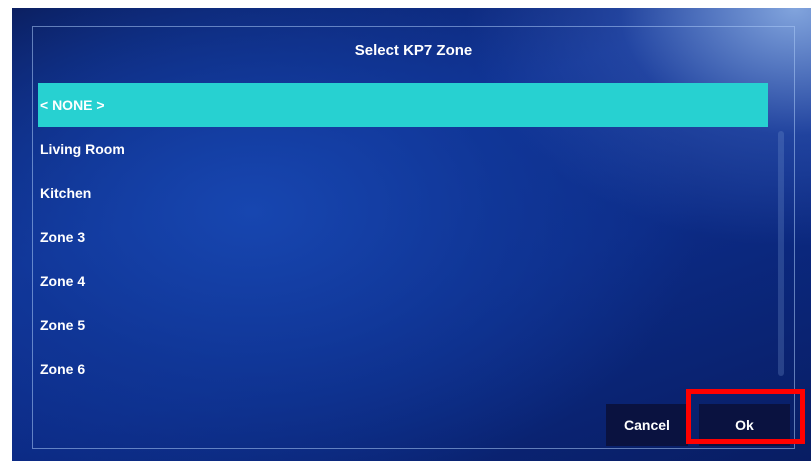 This screenshot has width=811, height=461. Describe the element at coordinates (403, 193) in the screenshot. I see `zone-list-item-kitchen: Kitchen` at that location.